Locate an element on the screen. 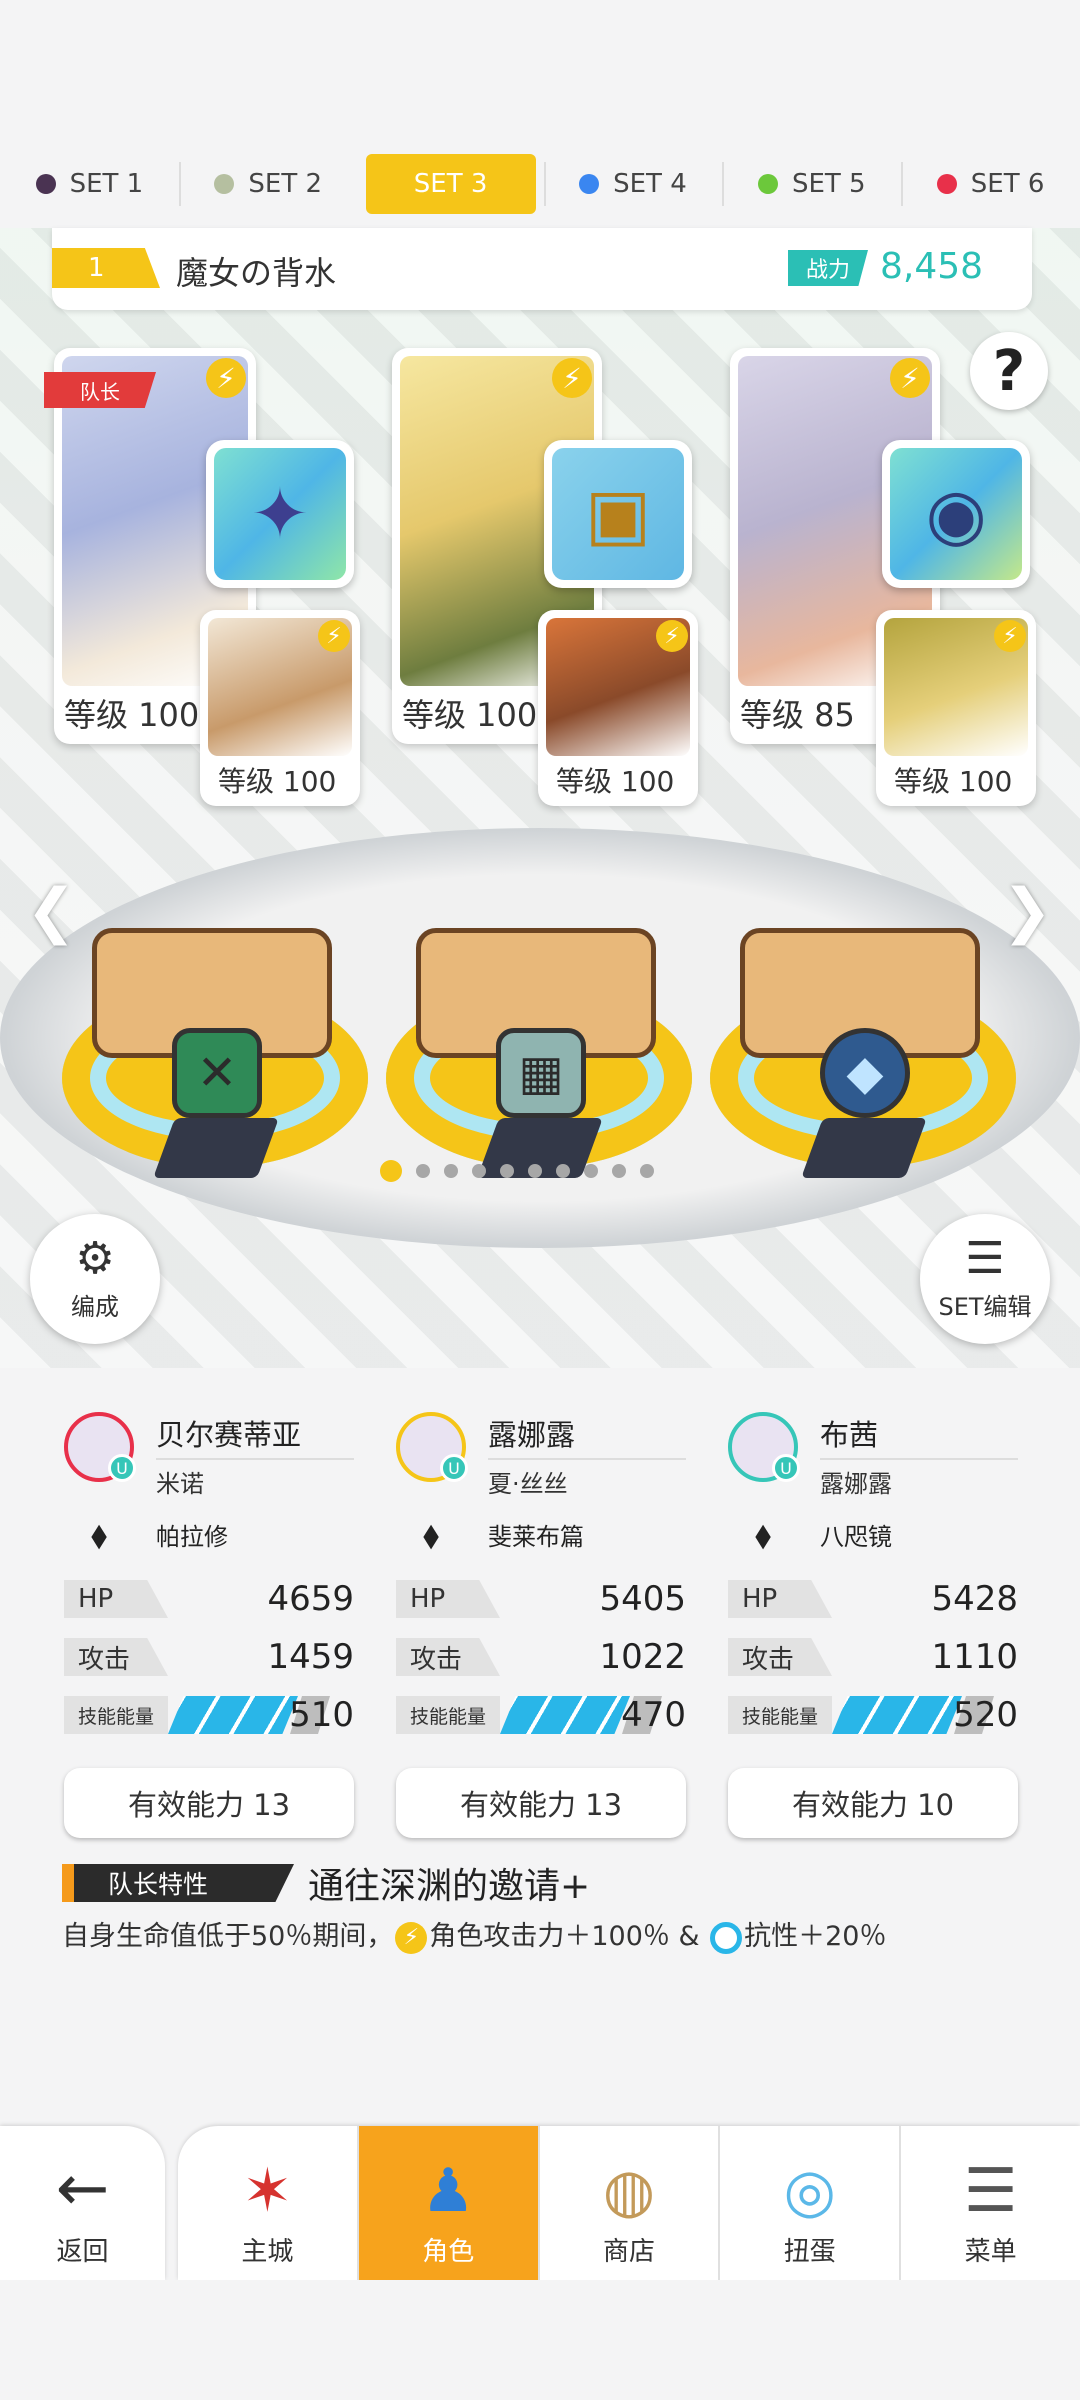 The width and height of the screenshot is (1080, 2400). support-card-2: ⚡ 等级 100 is located at coordinates (618, 708).